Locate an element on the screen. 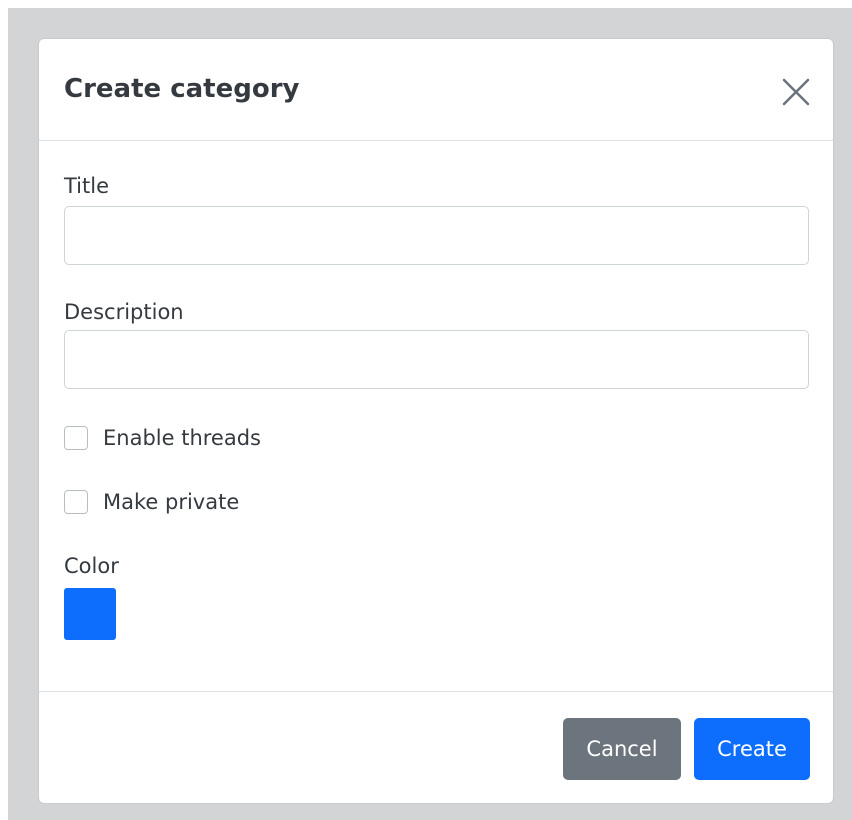 The image size is (852, 820). close-icon is located at coordinates (796, 92).